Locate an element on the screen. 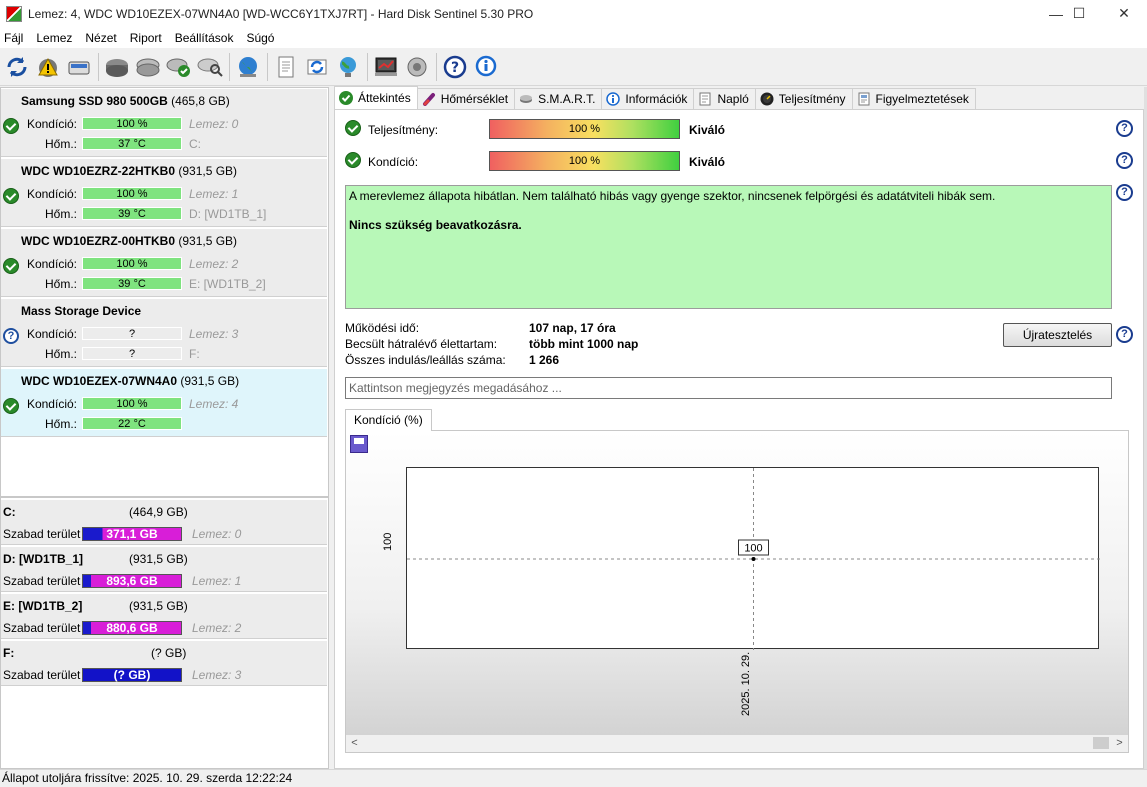 This screenshot has height=787, width=1147. uptime-value: 107 nap, 17 óra is located at coordinates (572, 328).